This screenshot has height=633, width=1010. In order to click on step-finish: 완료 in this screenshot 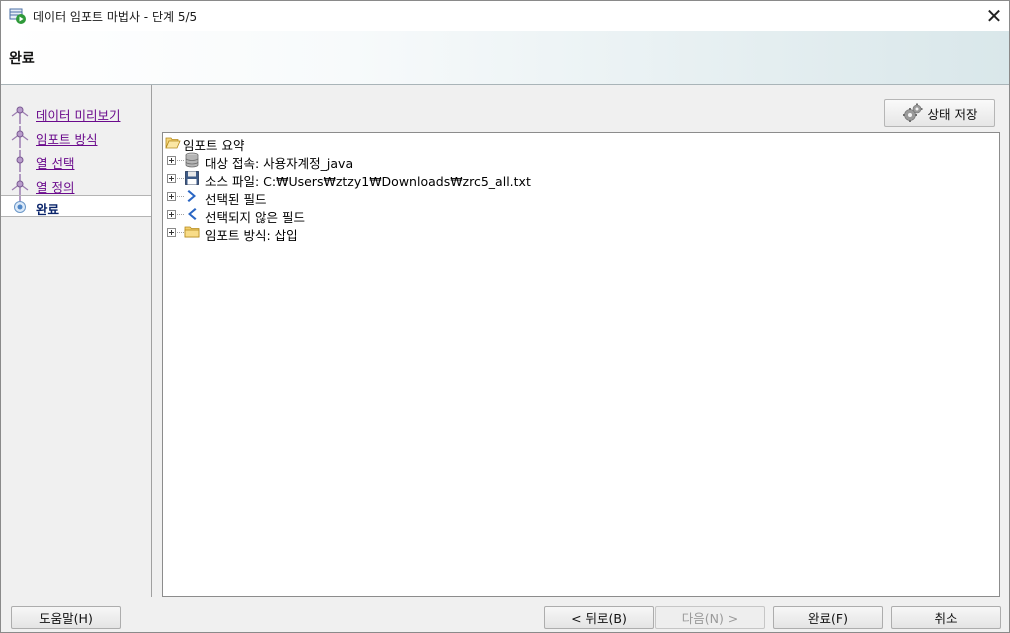, I will do `click(76, 206)`.